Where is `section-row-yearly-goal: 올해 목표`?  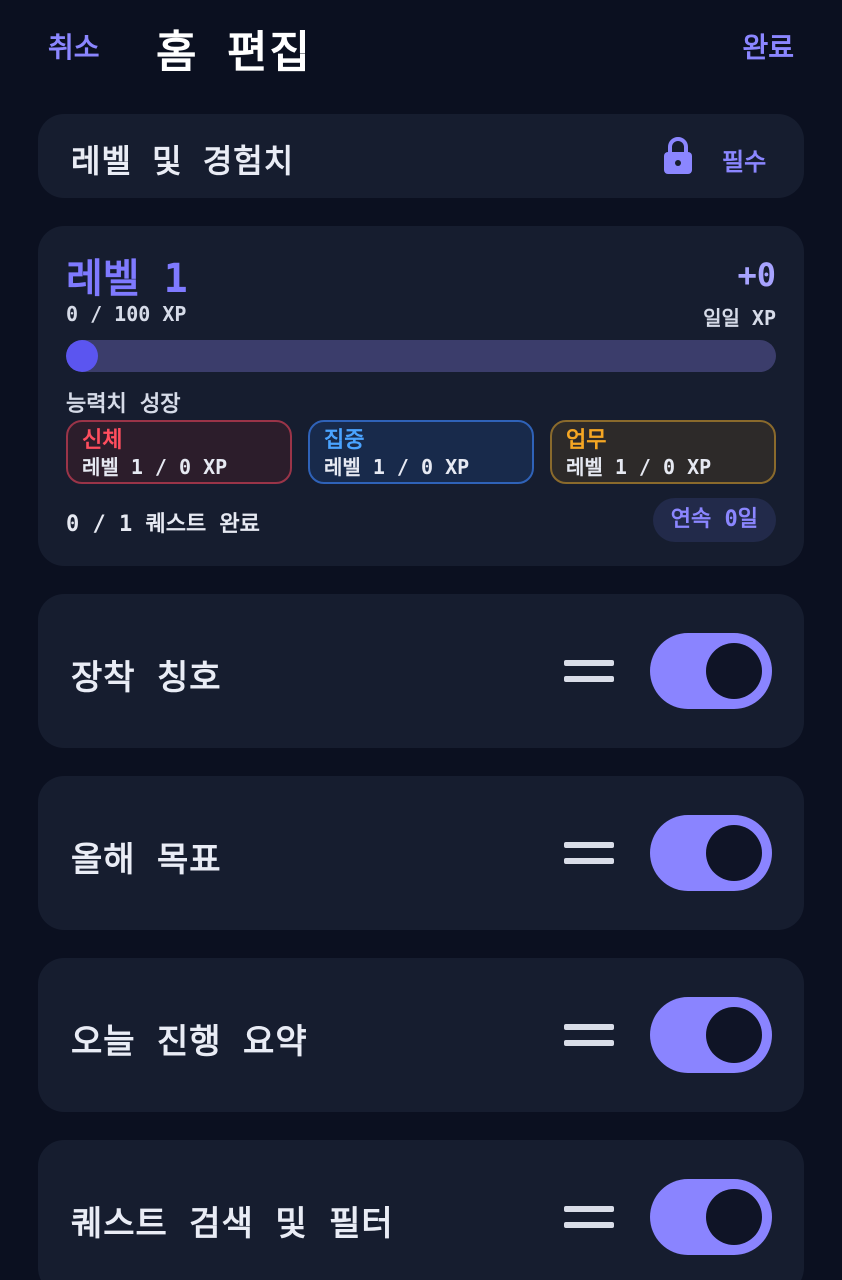
section-row-yearly-goal: 올해 목표 is located at coordinates (421, 853).